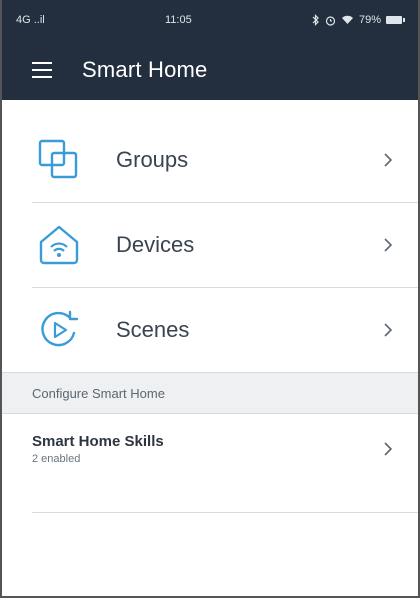 The image size is (420, 598). What do you see at coordinates (152, 159) in the screenshot?
I see `menu-item-label: Groups` at bounding box center [152, 159].